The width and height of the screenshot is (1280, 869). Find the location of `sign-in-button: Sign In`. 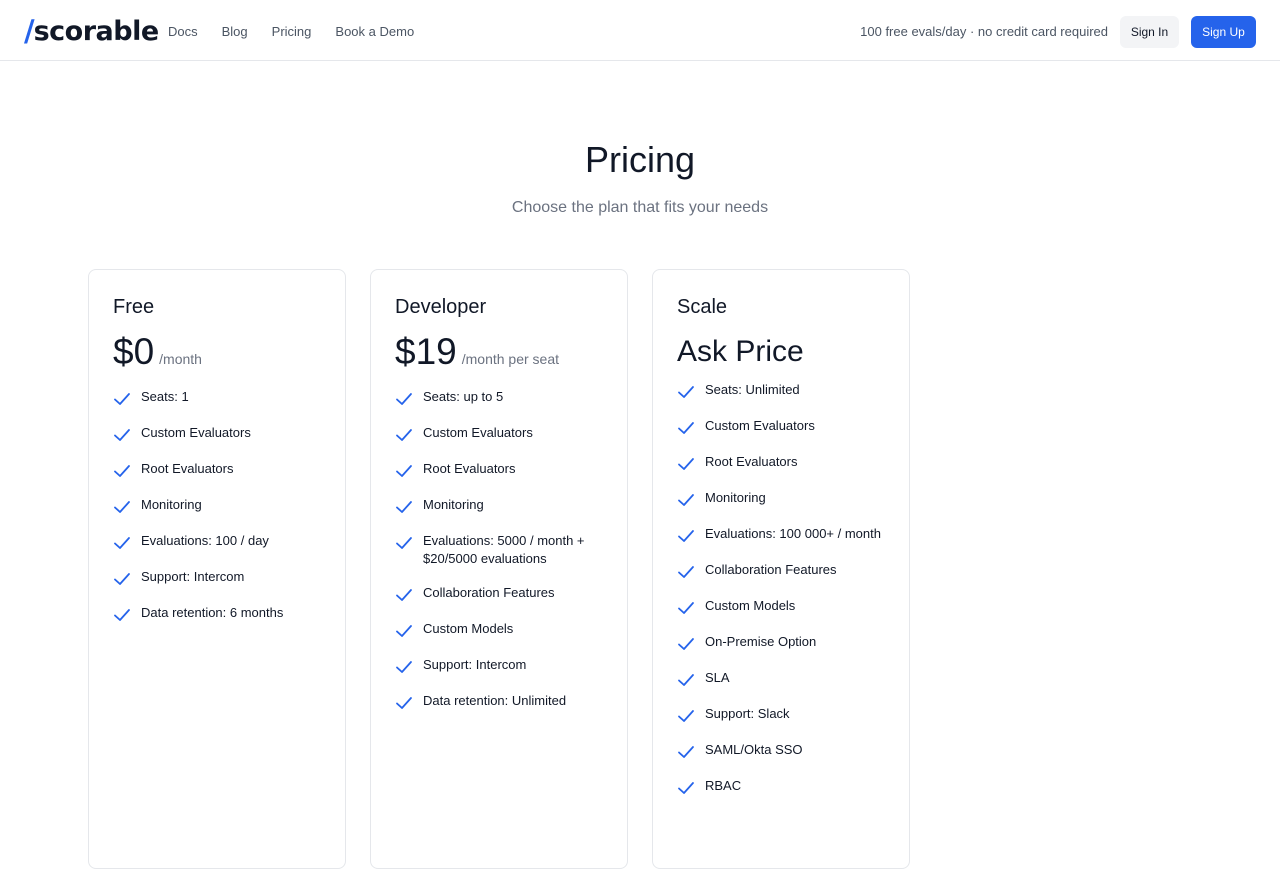

sign-in-button: Sign In is located at coordinates (1149, 32).